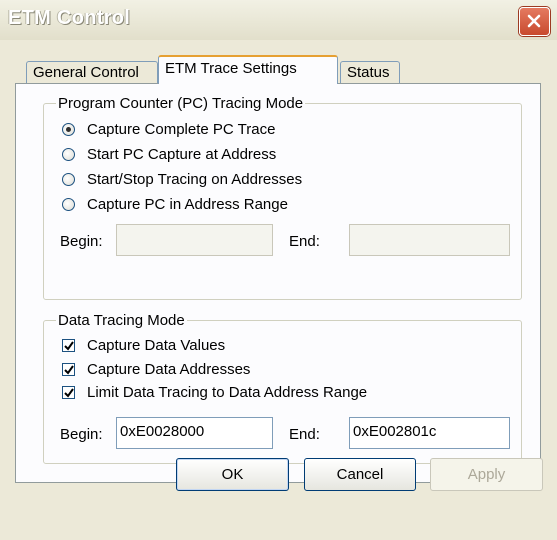 Image resolution: width=557 pixels, height=540 pixels. I want to click on tab-label: Status, so click(368, 72).